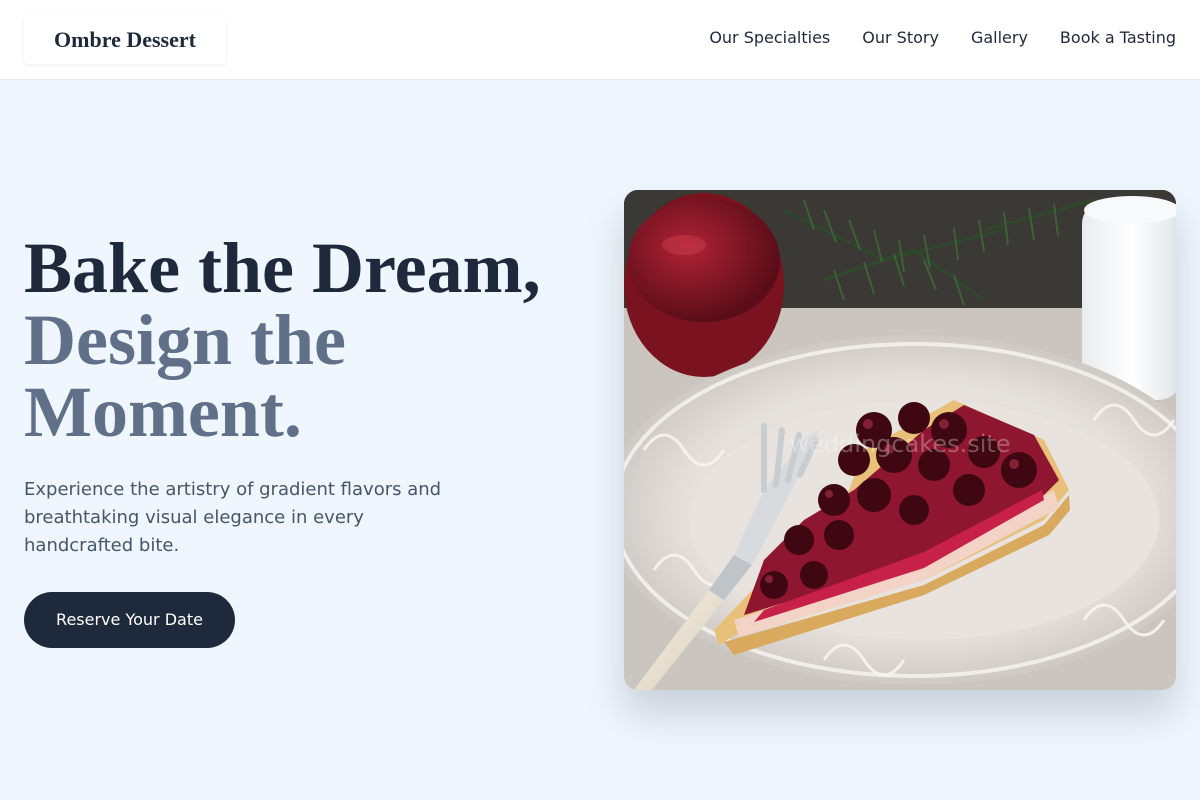  Describe the element at coordinates (769, 37) in the screenshot. I see `nav-link-specialties: Our Specialties` at that location.